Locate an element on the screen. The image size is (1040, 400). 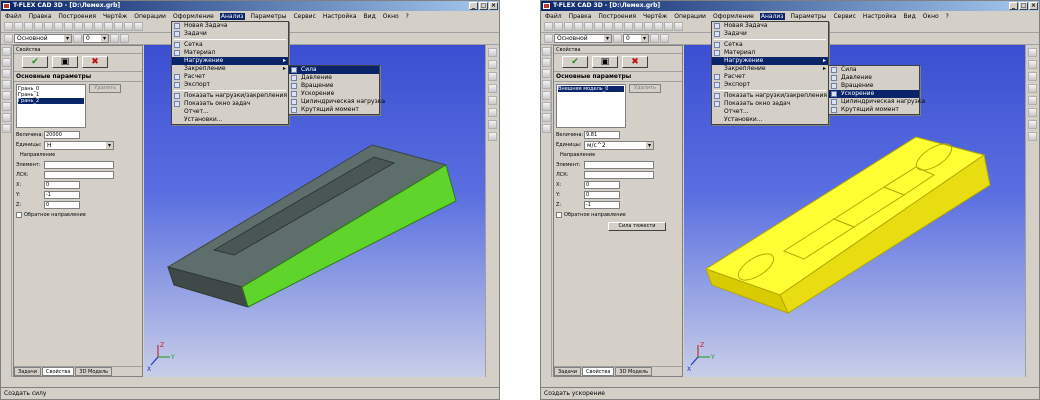
menu-file: Файл is located at coordinates (553, 16).